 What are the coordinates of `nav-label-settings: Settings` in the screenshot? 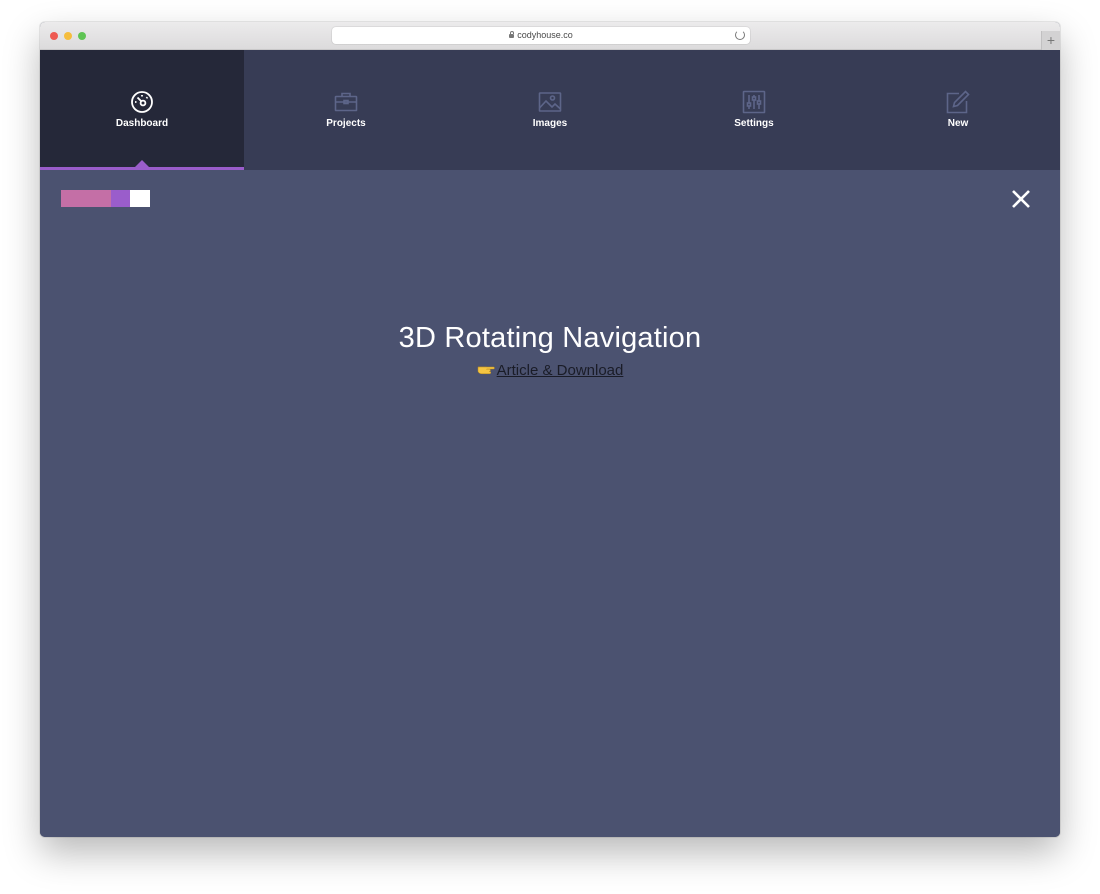 It's located at (754, 123).